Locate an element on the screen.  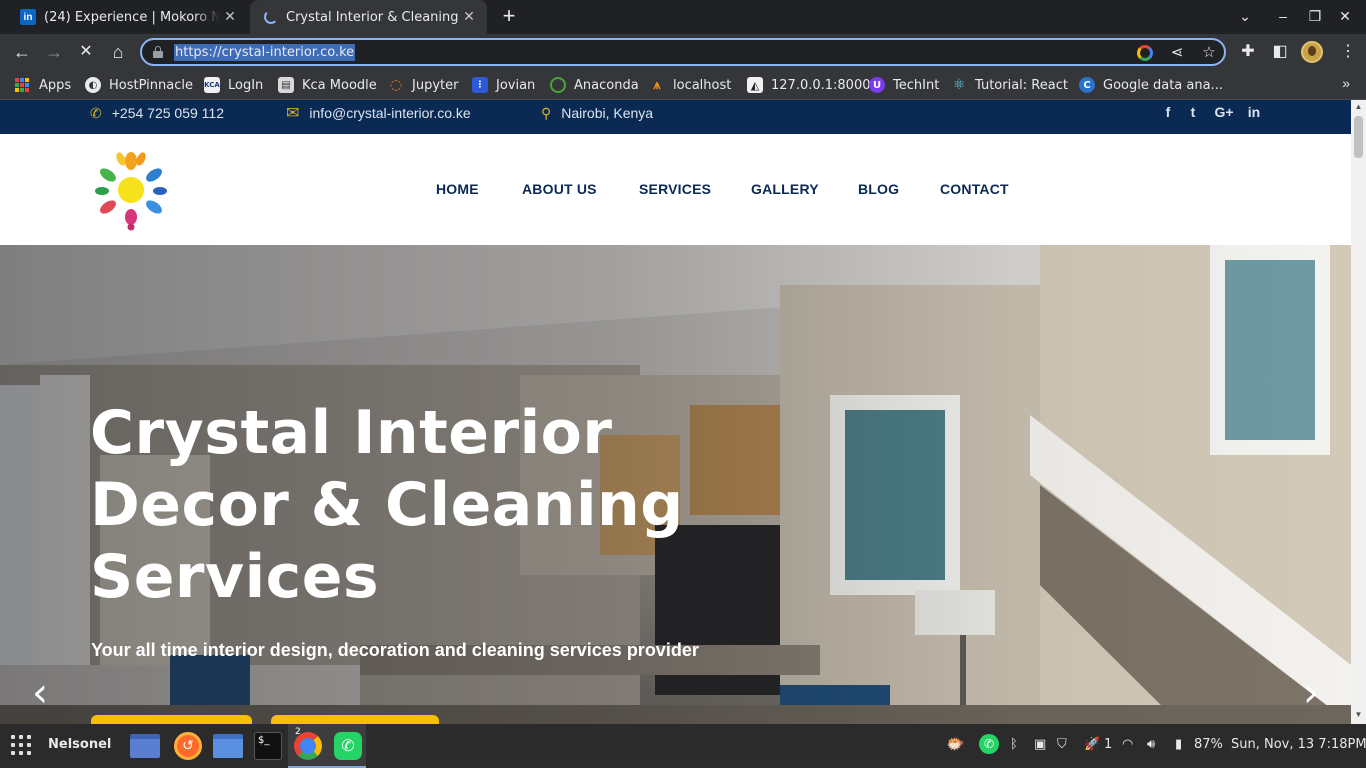
maximize-button: ❐ is located at coordinates (1315, 16).